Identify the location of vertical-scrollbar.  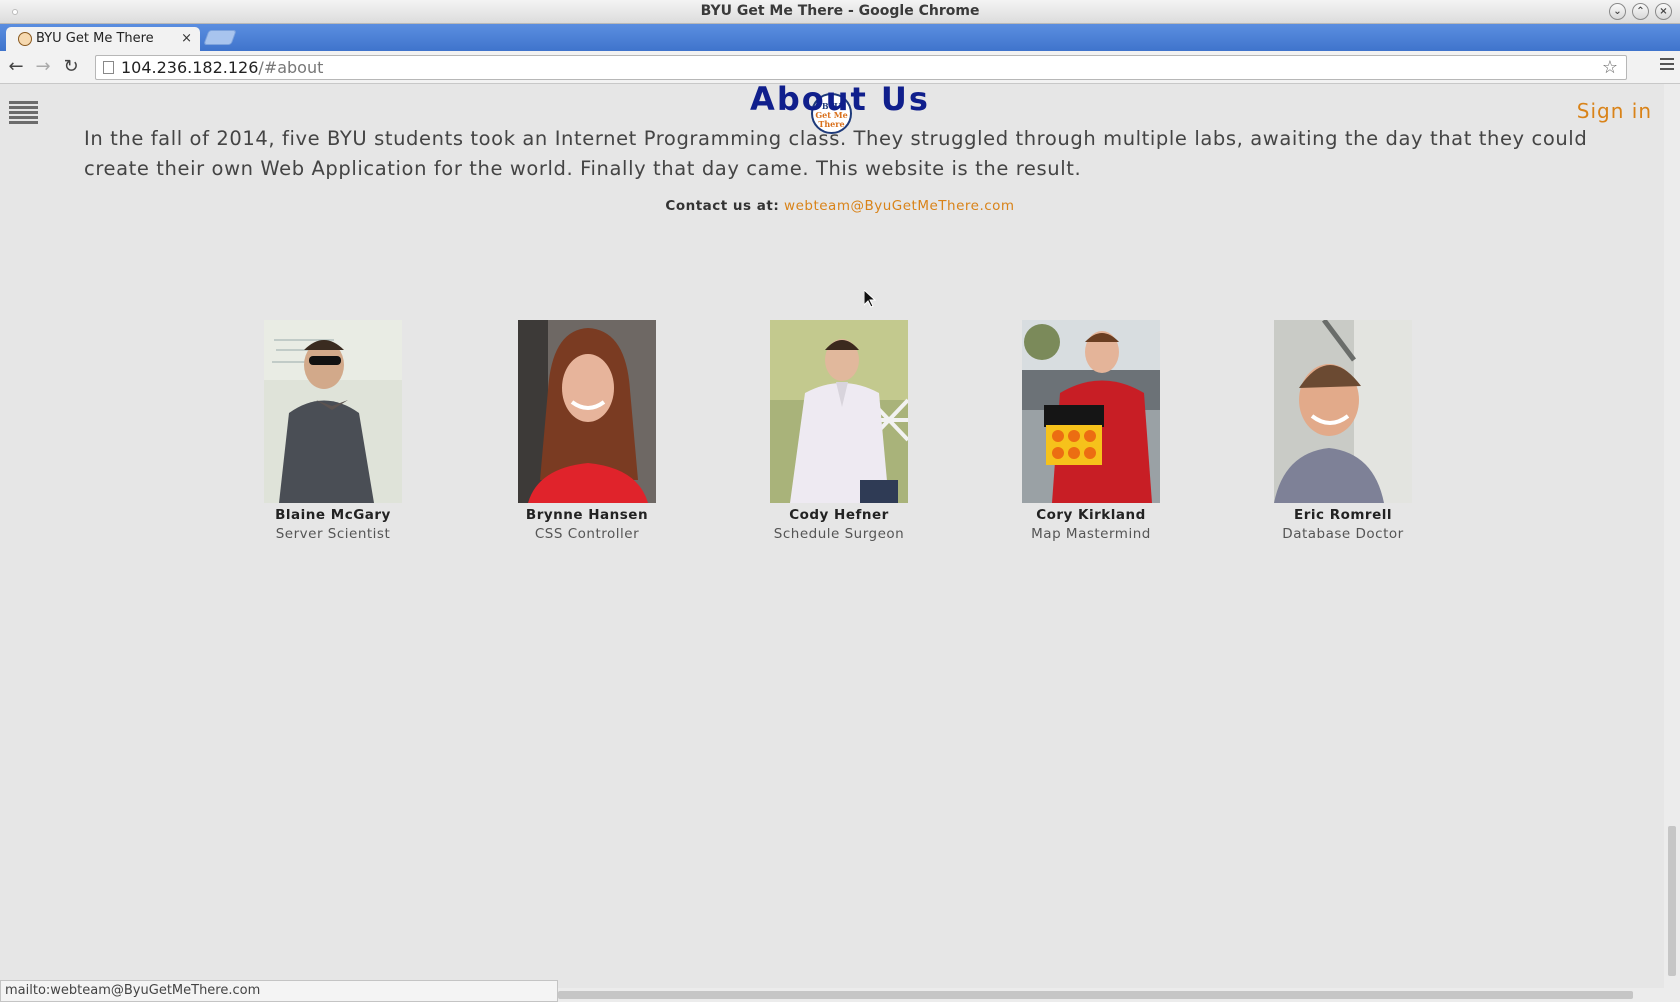
(1672, 536).